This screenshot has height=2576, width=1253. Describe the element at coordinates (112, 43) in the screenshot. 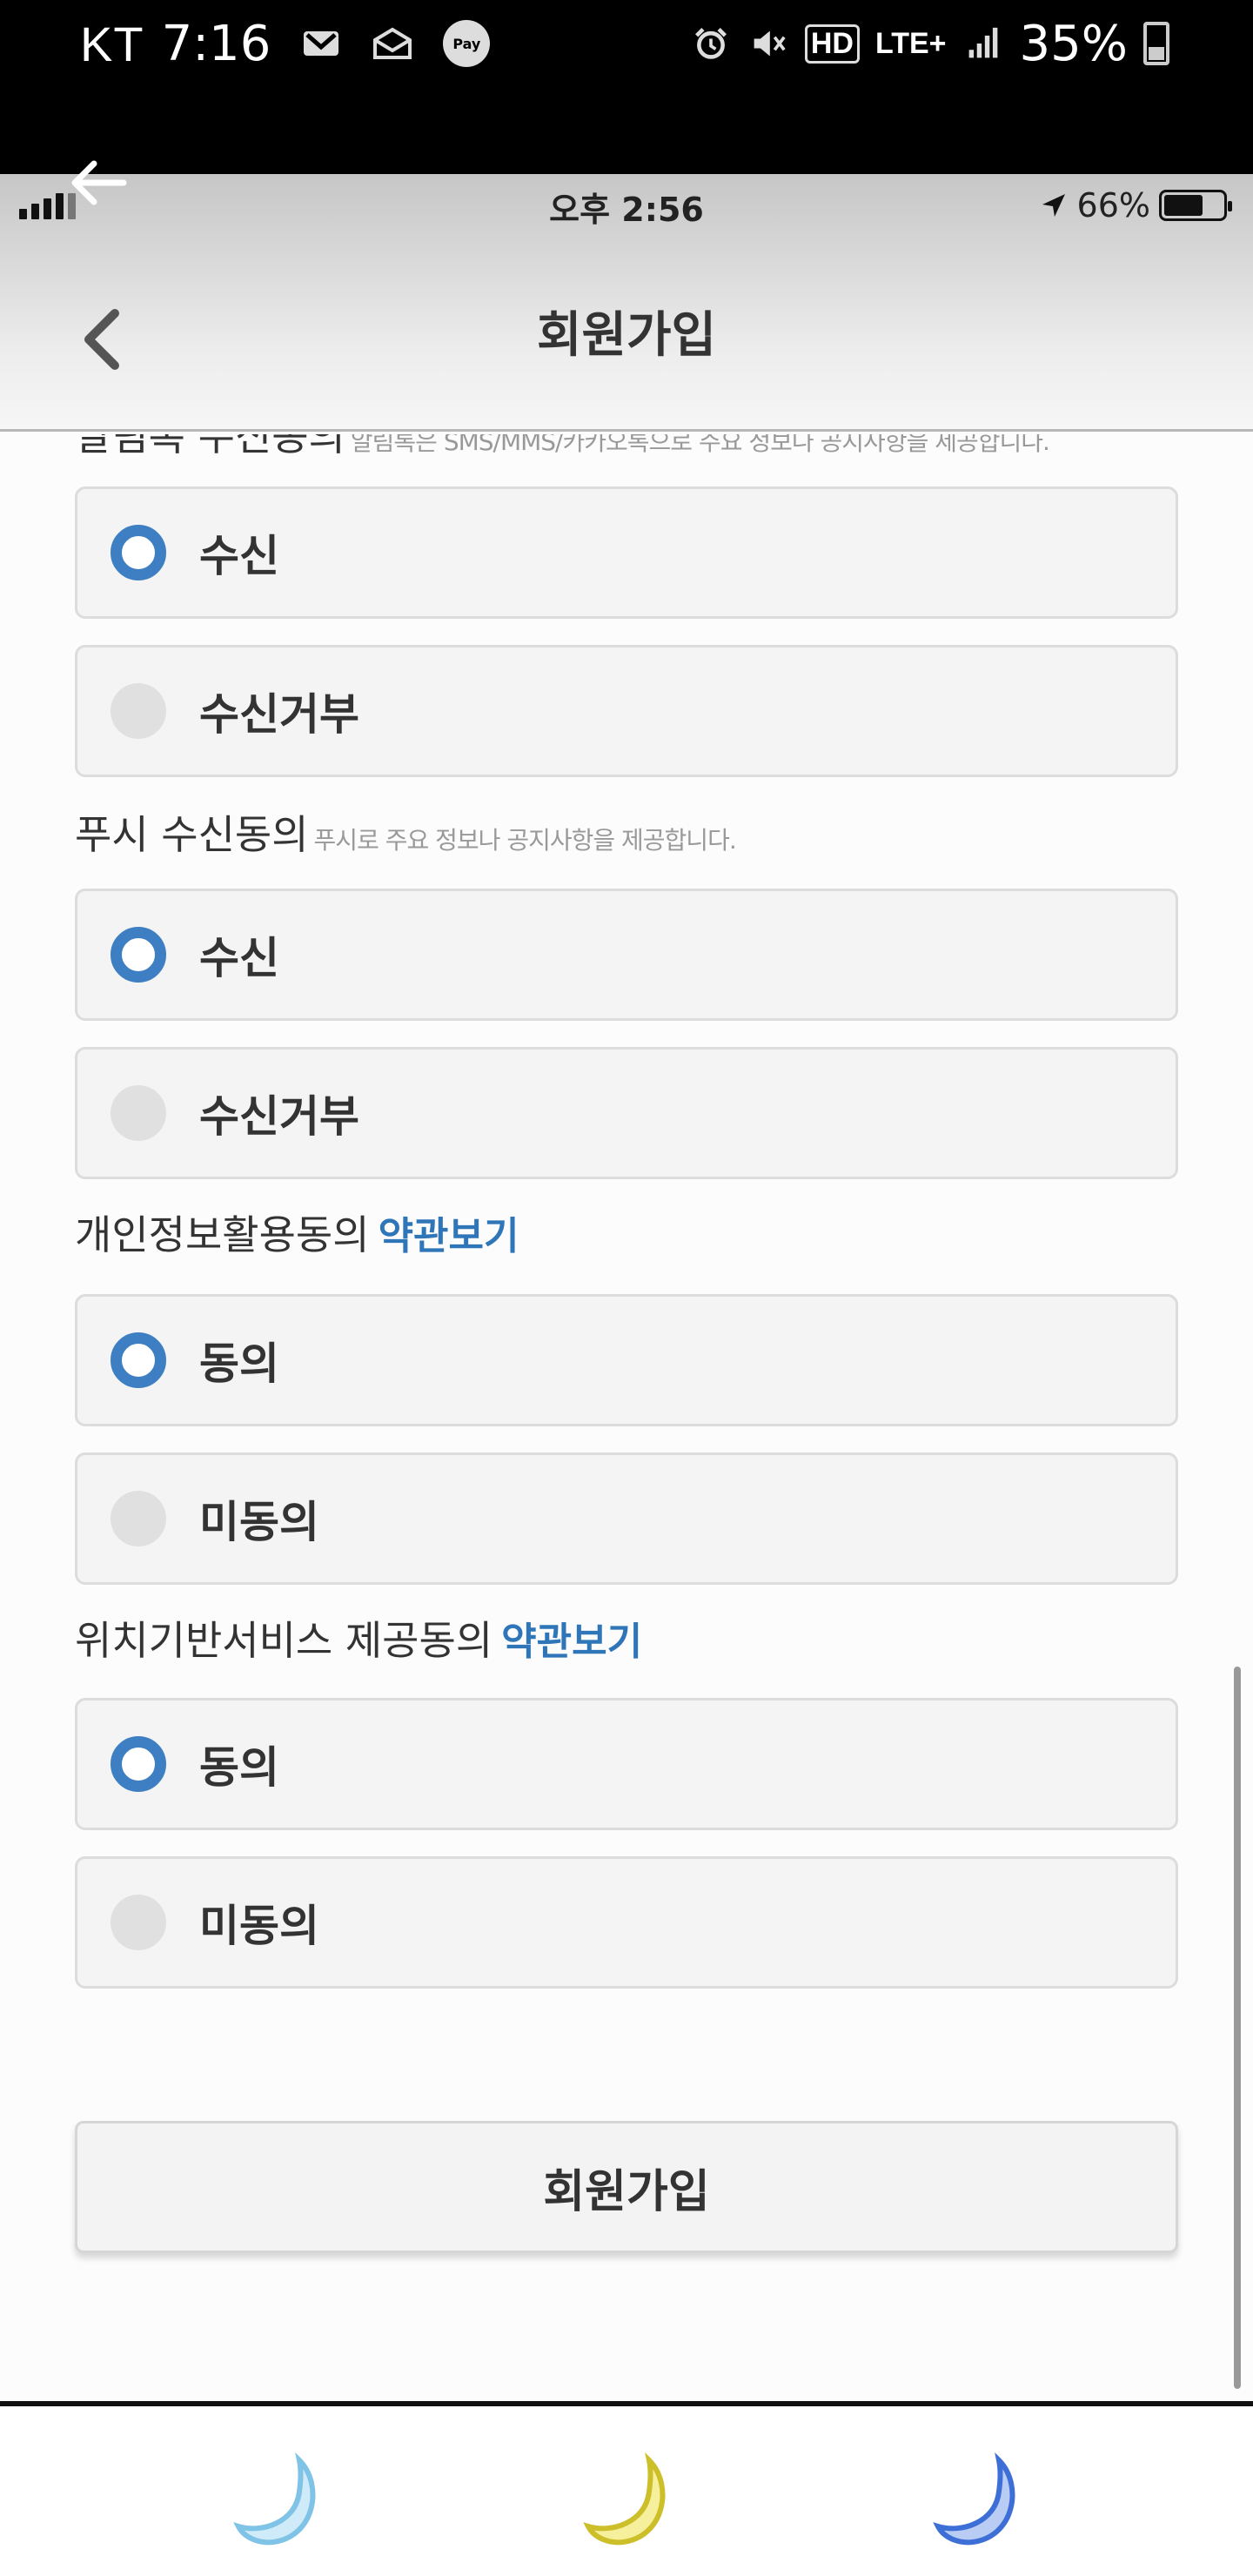

I see `carrier-name: KT` at that location.